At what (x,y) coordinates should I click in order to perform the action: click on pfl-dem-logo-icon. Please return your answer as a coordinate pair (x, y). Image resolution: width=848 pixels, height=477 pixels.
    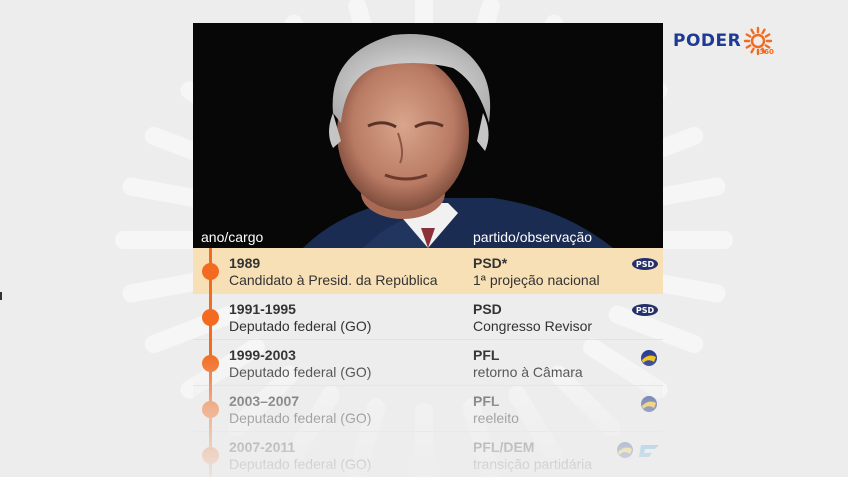
    Looking at the image, I should click on (638, 452).